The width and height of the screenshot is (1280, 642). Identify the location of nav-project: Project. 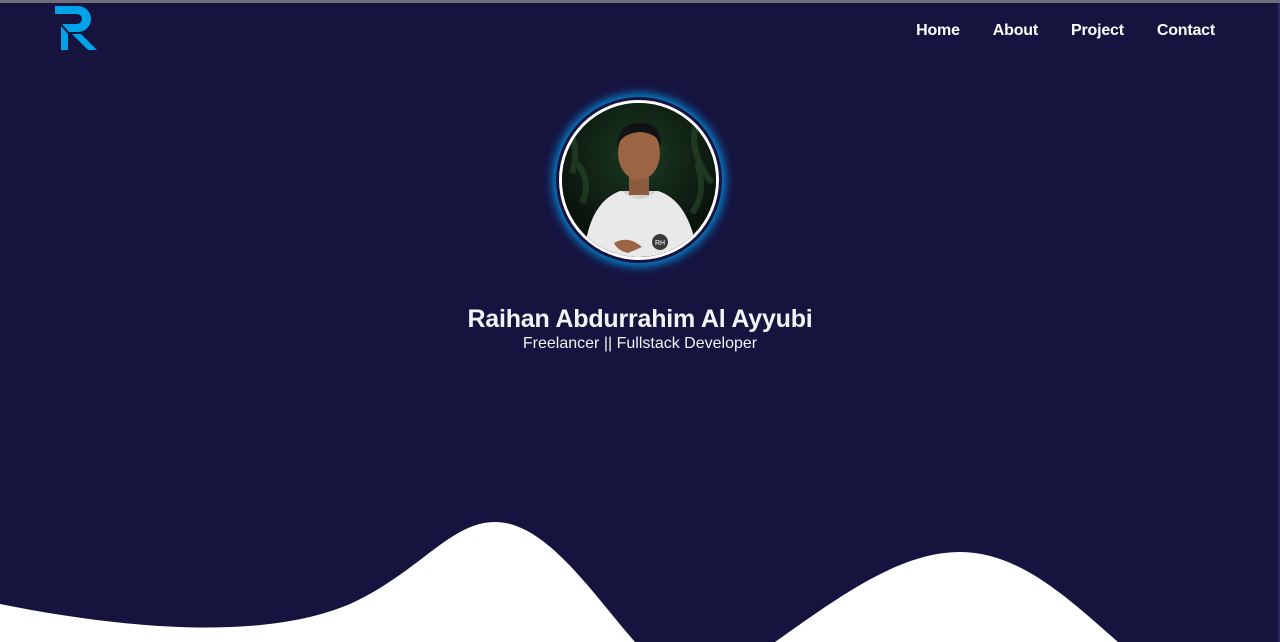
(1097, 31).